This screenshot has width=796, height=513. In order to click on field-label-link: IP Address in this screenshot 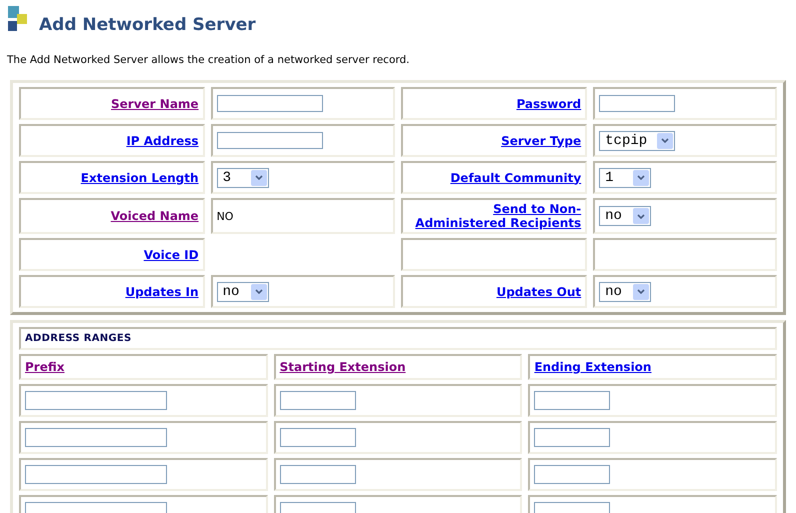, I will do `click(162, 141)`.